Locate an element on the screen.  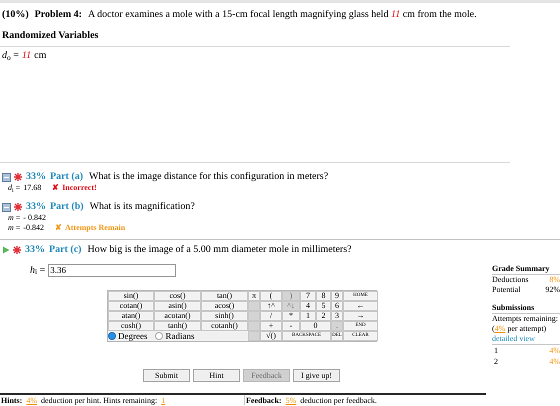
keypad-key: ↑^ is located at coordinates (271, 306).